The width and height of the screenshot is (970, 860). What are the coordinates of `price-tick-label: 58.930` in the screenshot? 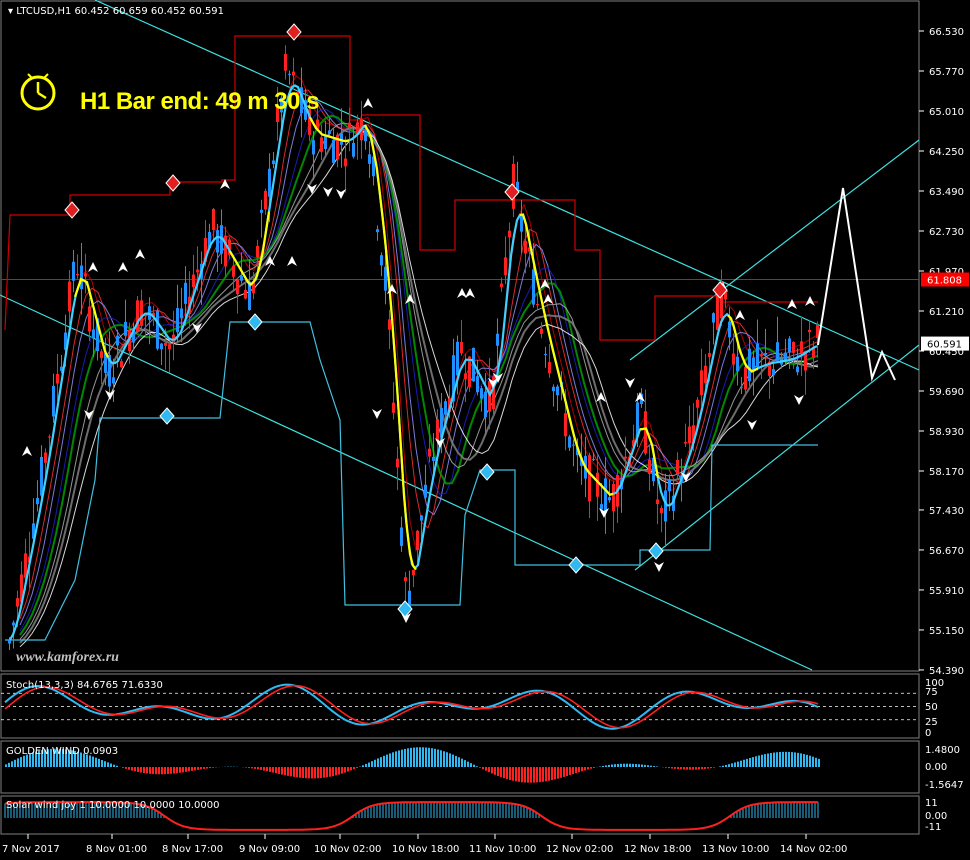 It's located at (946, 432).